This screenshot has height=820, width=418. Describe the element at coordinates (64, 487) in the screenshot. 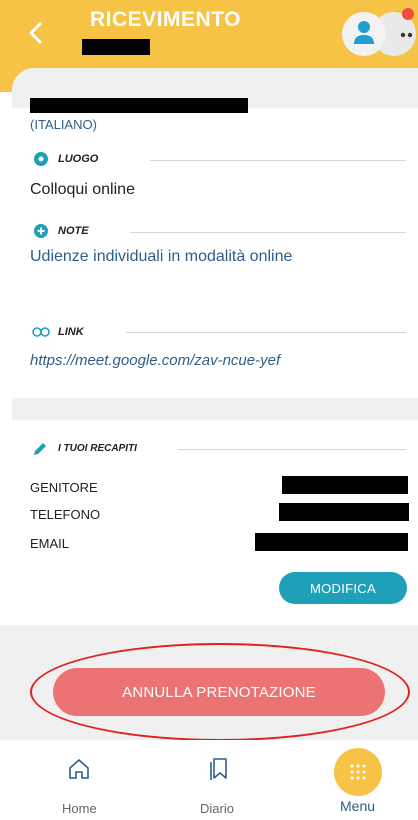

I see `genitore-label: GENITORE` at that location.